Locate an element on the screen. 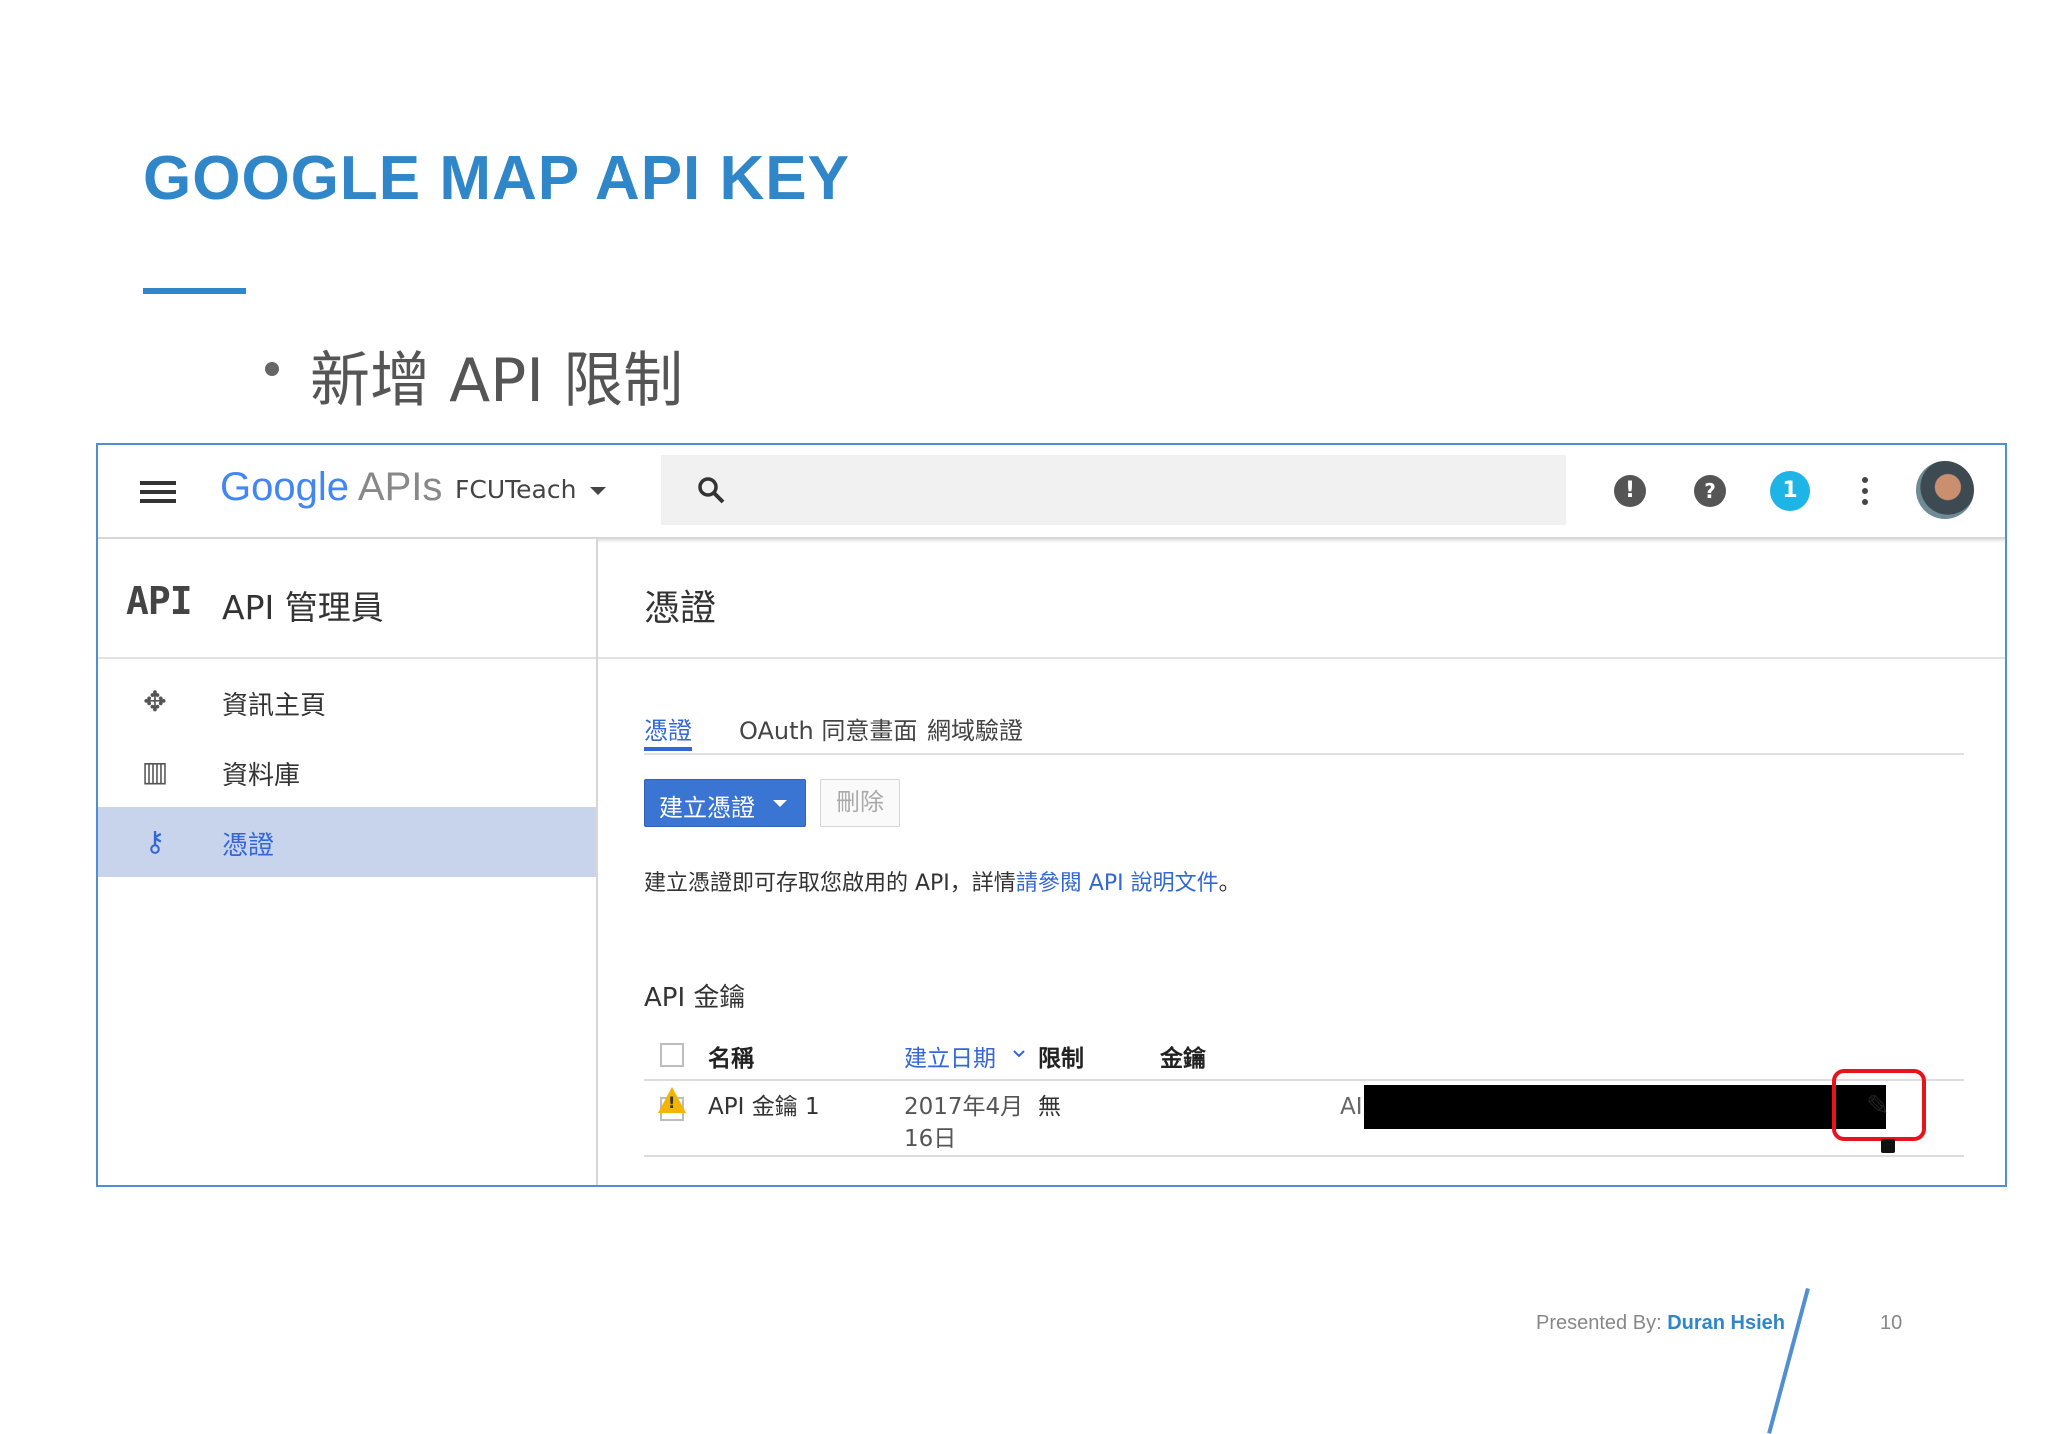  help-icon: ? is located at coordinates (1710, 491).